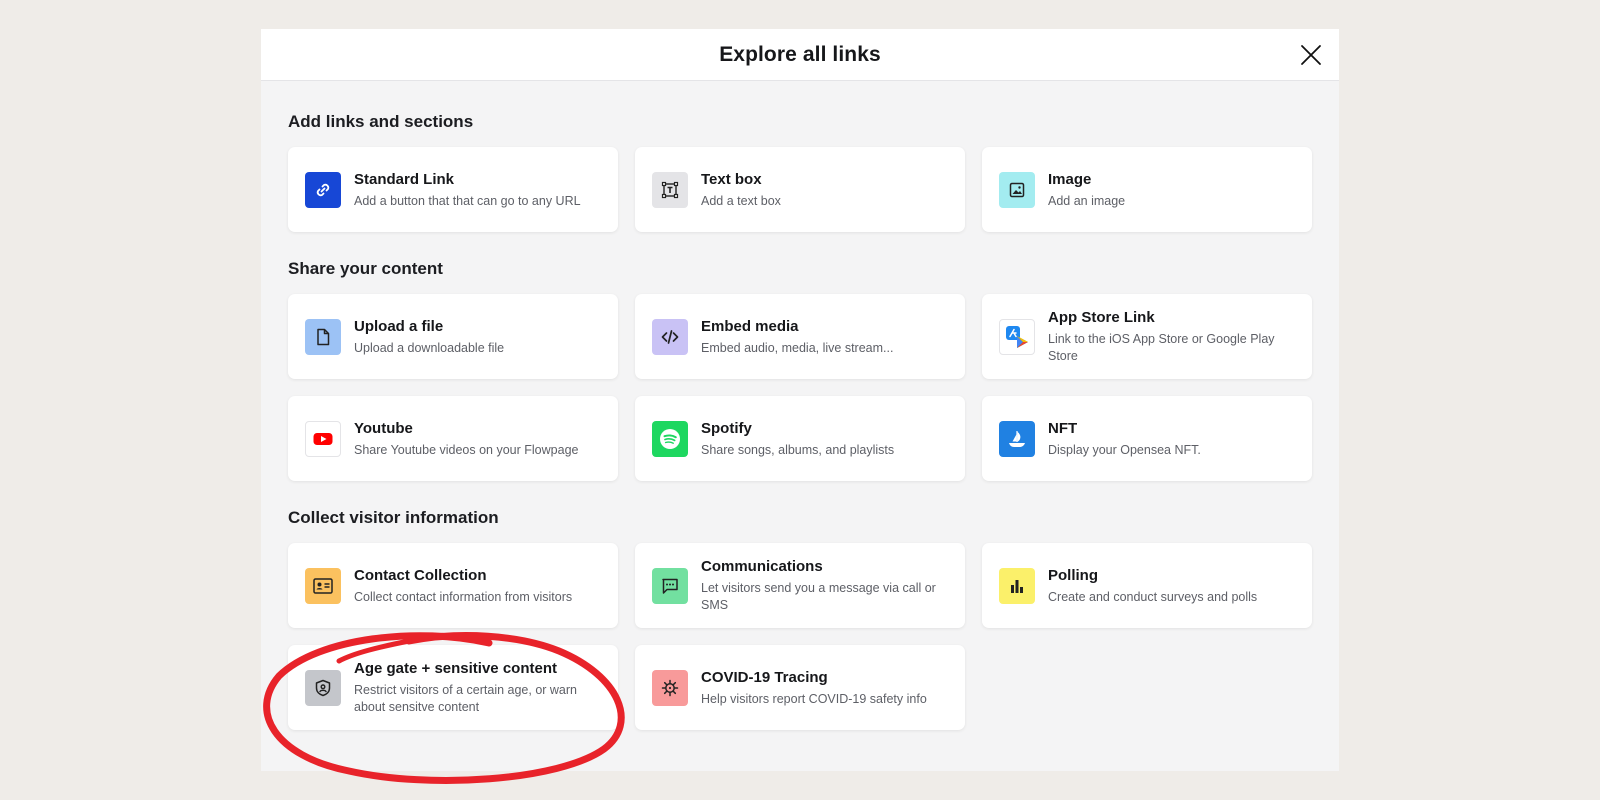 The height and width of the screenshot is (800, 1600). I want to click on card-description: Add a text box, so click(741, 200).